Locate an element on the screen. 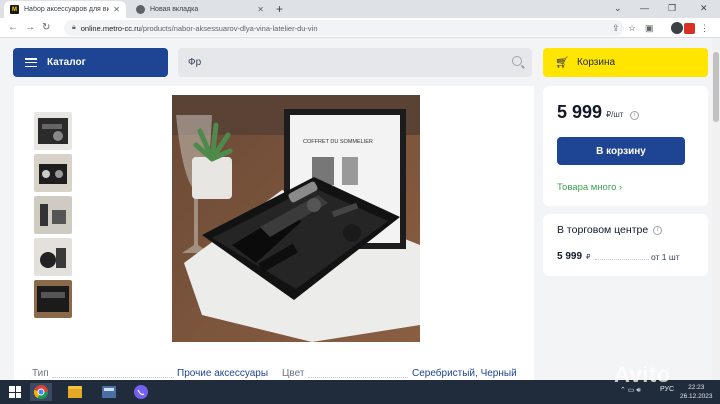  scrollbar-thumb is located at coordinates (716, 87).